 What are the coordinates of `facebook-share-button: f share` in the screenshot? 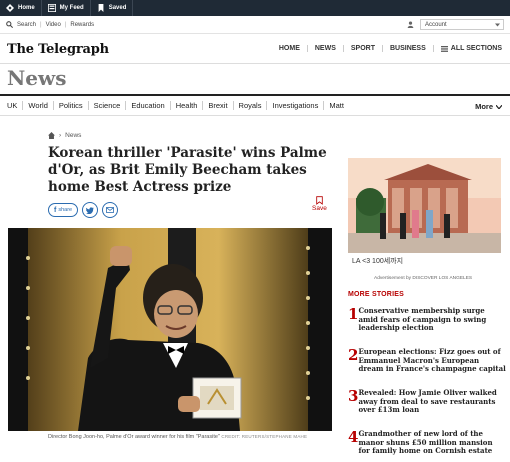 It's located at (63, 210).